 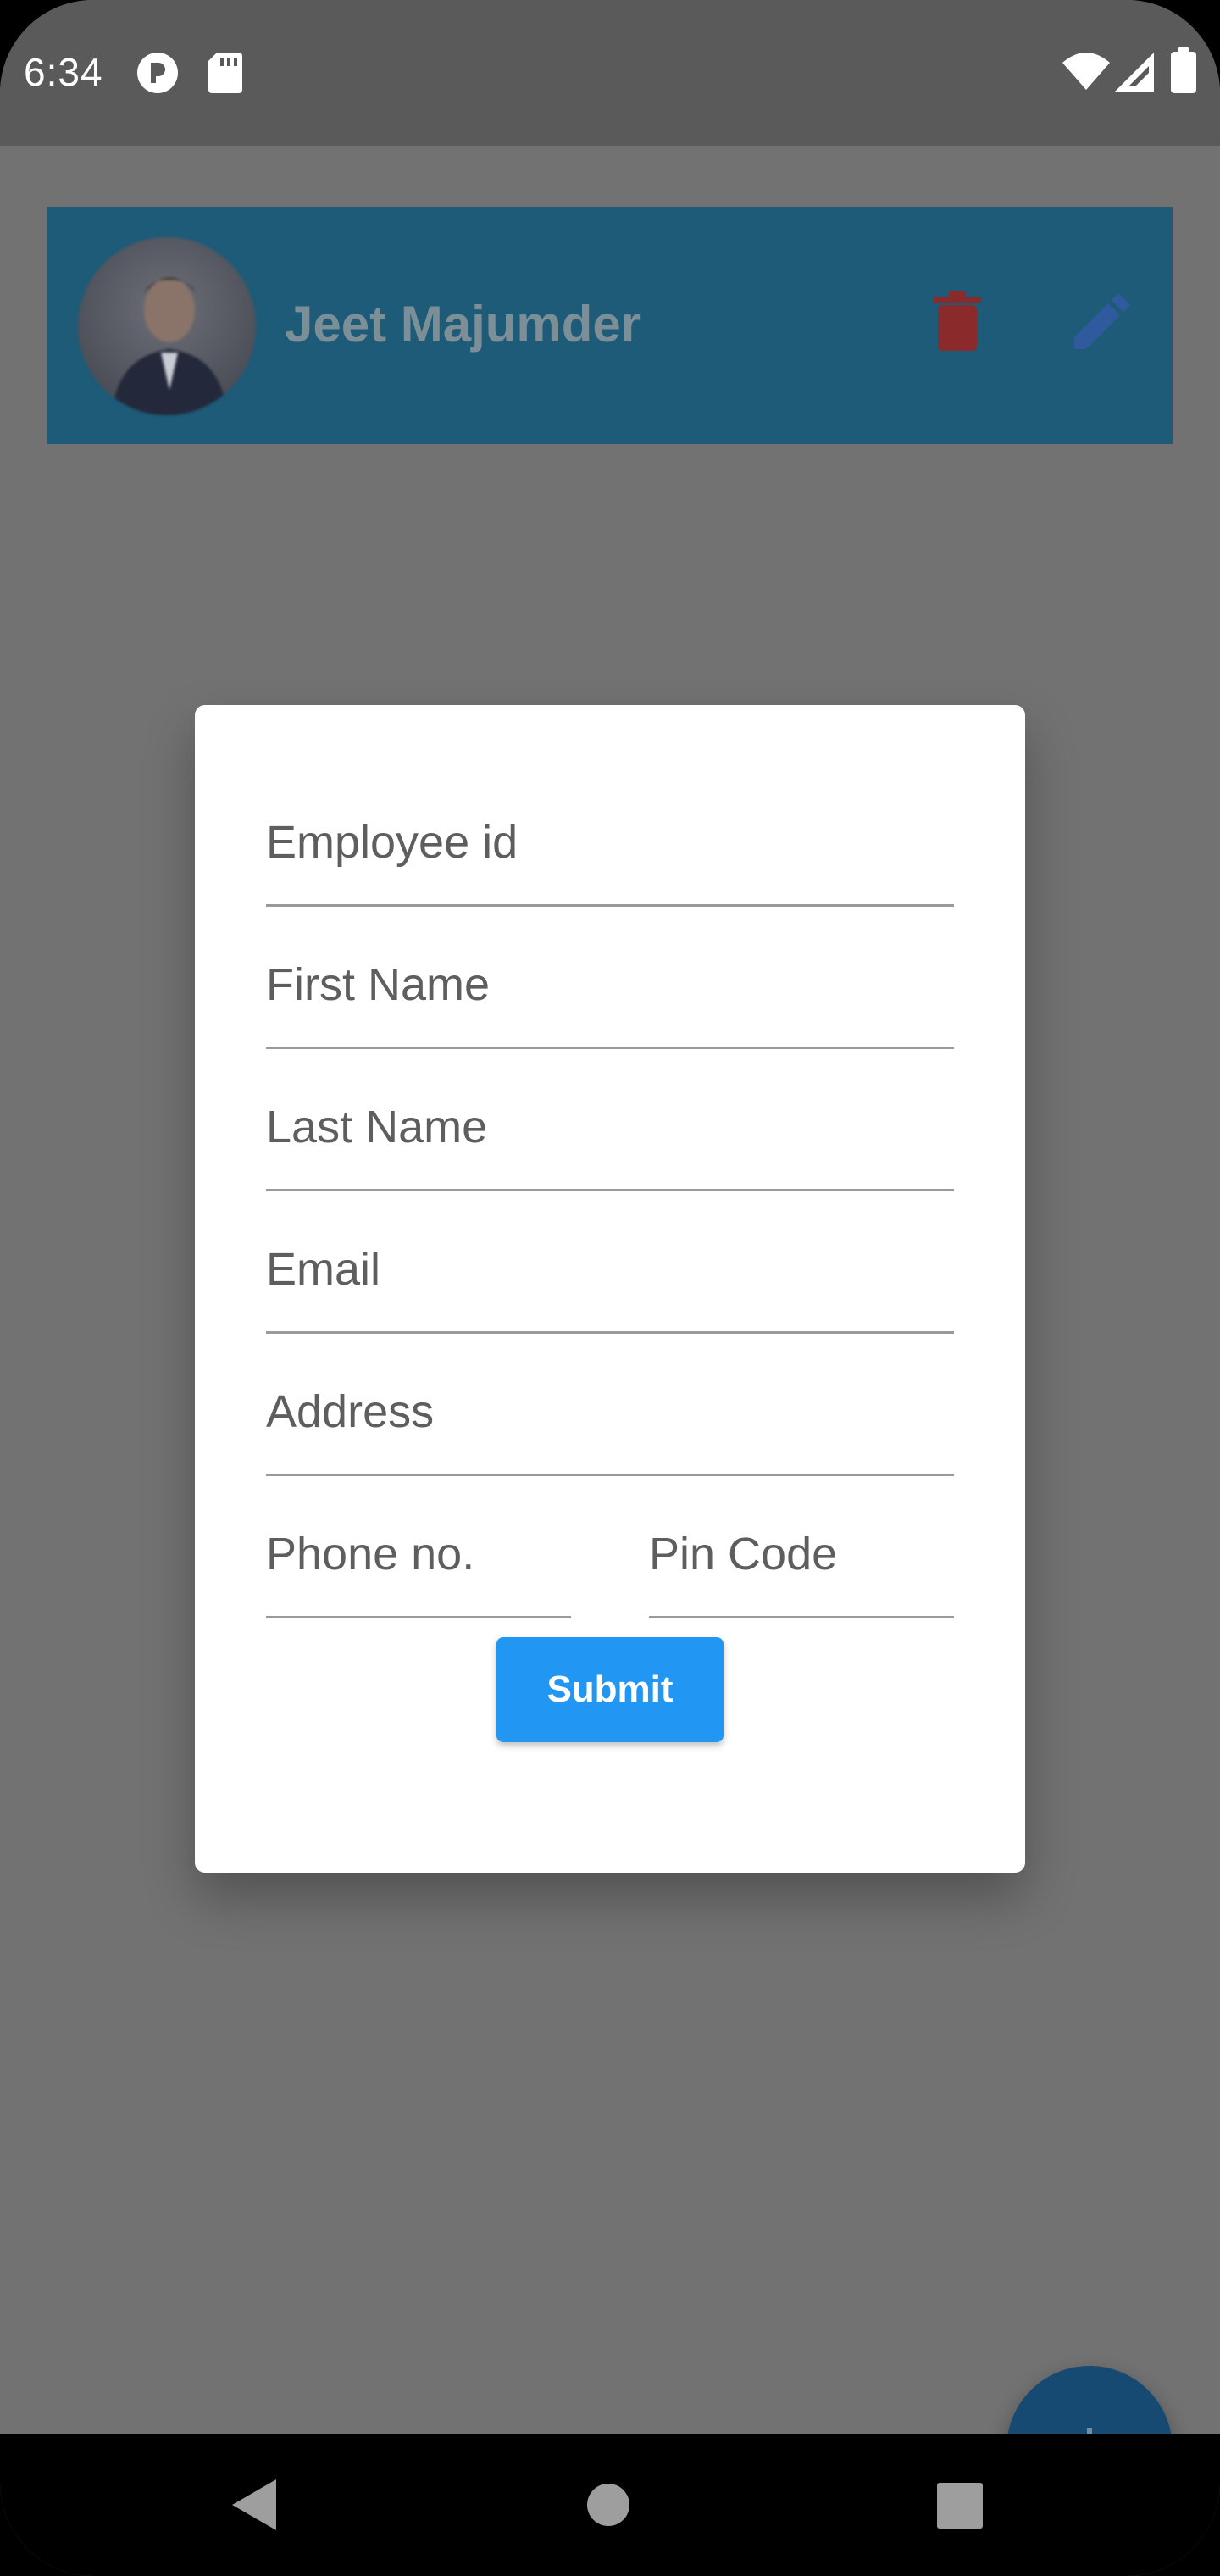 I want to click on address-field, so click(x=610, y=1405).